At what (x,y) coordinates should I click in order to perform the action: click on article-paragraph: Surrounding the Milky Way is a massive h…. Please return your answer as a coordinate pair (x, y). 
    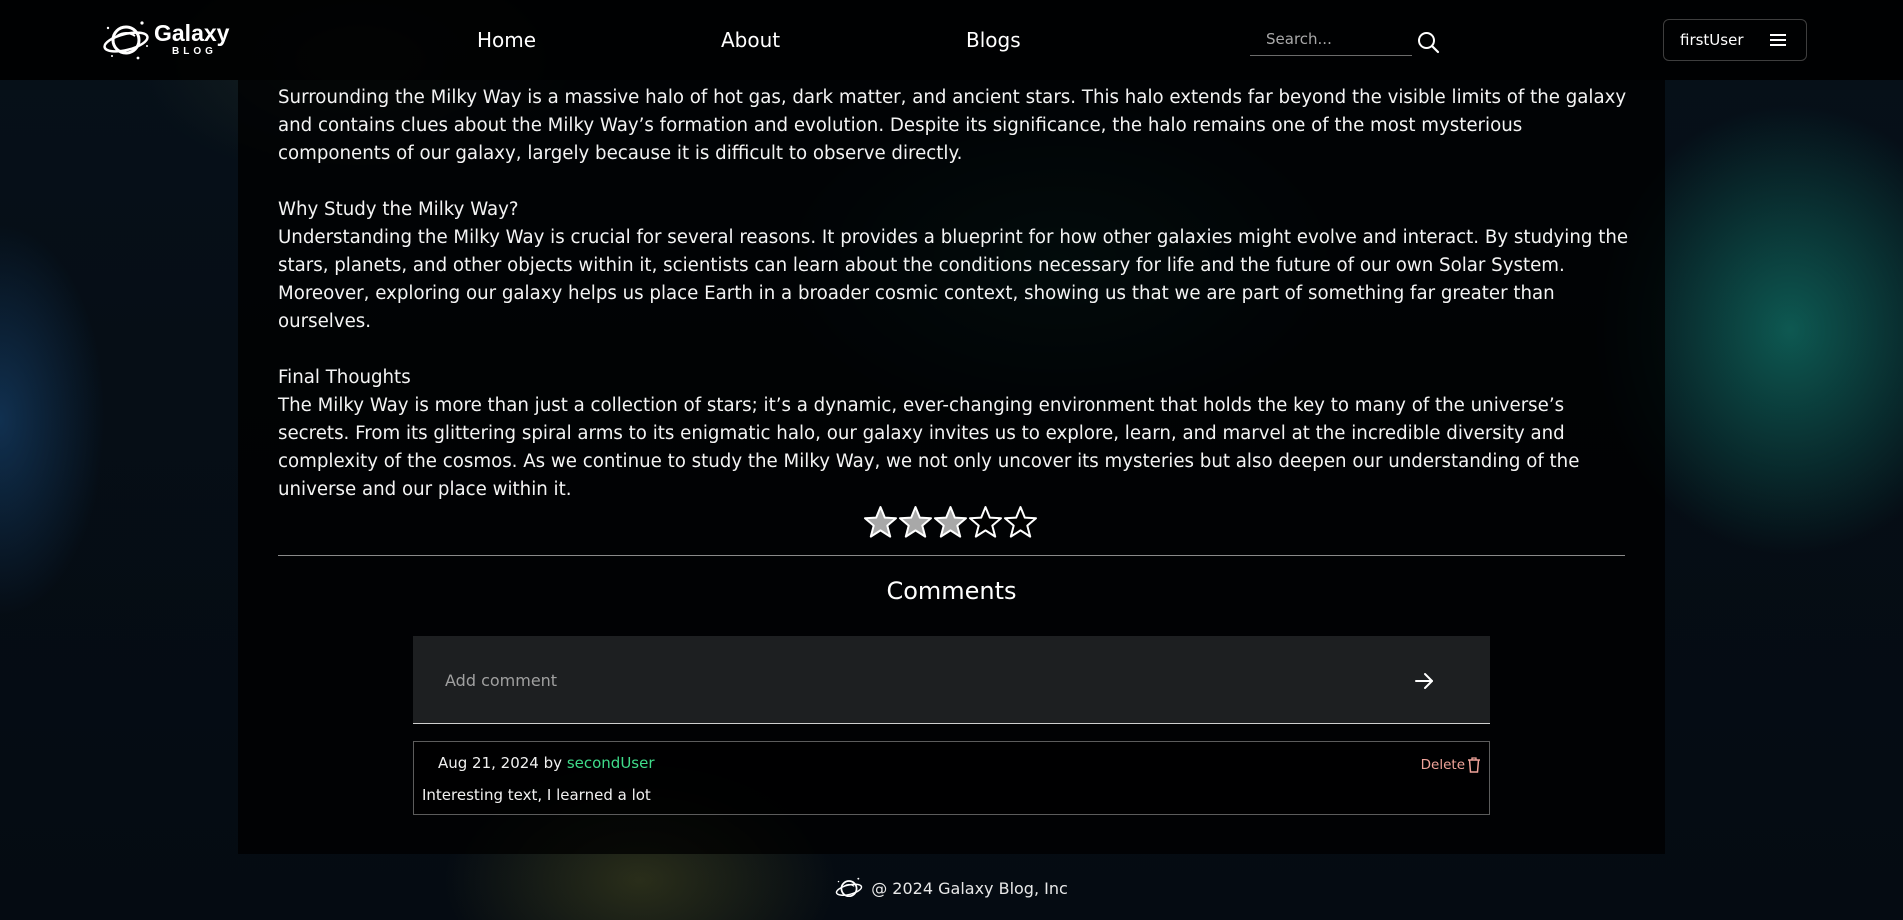
    Looking at the image, I should click on (958, 126).